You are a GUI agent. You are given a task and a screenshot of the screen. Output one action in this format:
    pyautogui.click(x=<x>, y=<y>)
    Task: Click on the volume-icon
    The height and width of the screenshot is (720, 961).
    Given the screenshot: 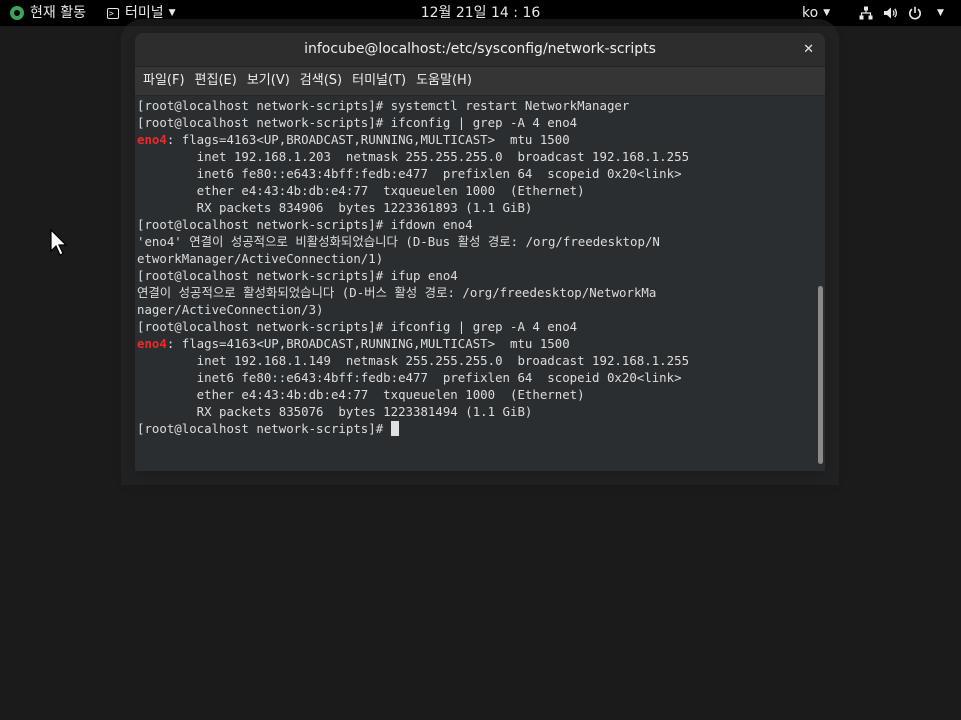 What is the action you would take?
    pyautogui.click(x=891, y=13)
    